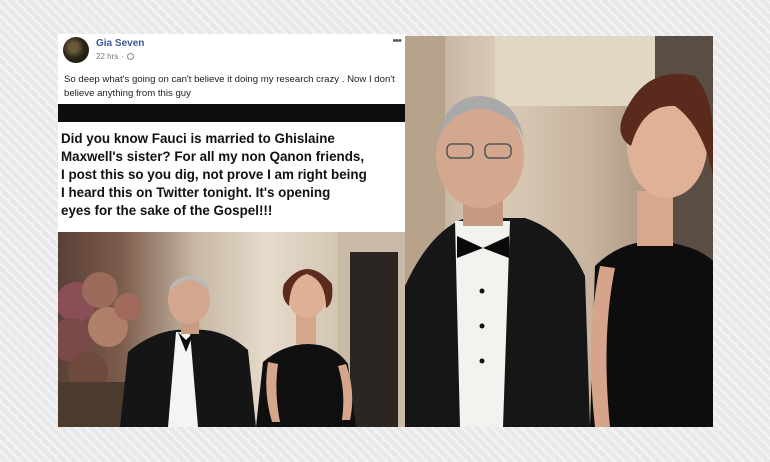  I want to click on post-timestamp: 22 hrs, so click(107, 56).